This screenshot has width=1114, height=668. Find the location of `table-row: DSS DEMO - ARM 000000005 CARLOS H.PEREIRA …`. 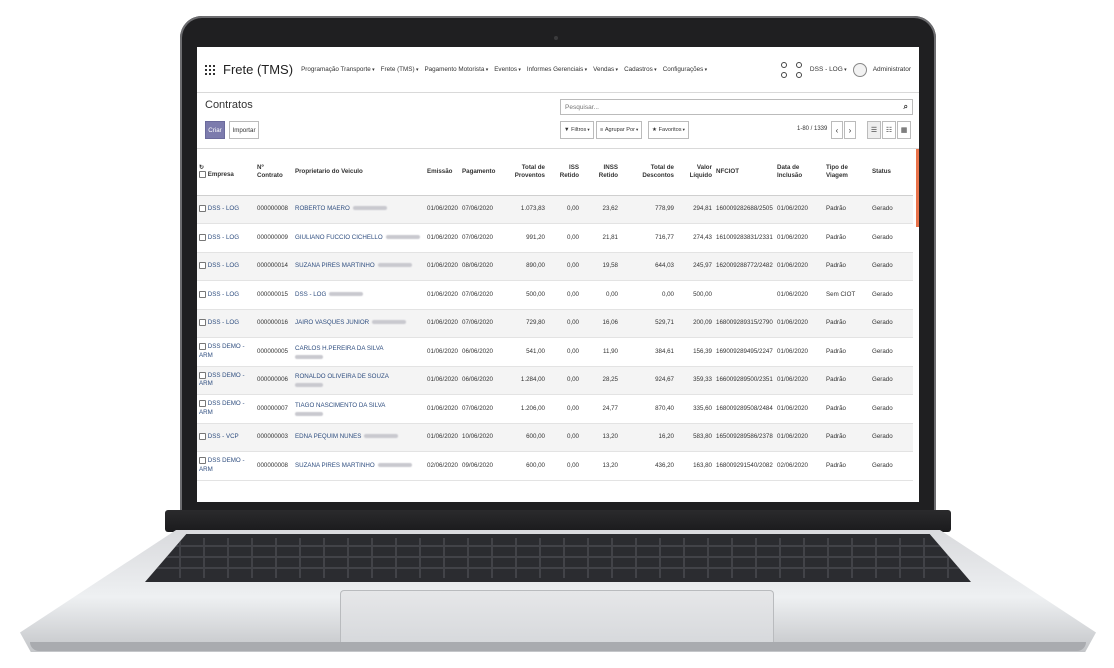

table-row: DSS DEMO - ARM 000000005 CARLOS H.PEREIRA … is located at coordinates (555, 352).